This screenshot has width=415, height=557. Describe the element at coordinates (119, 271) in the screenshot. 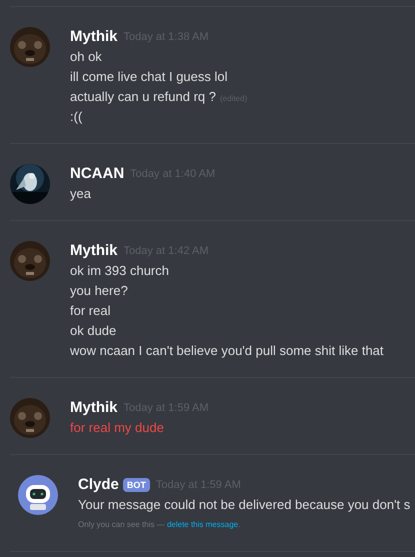

I see `message-text: ok im 393 church` at that location.